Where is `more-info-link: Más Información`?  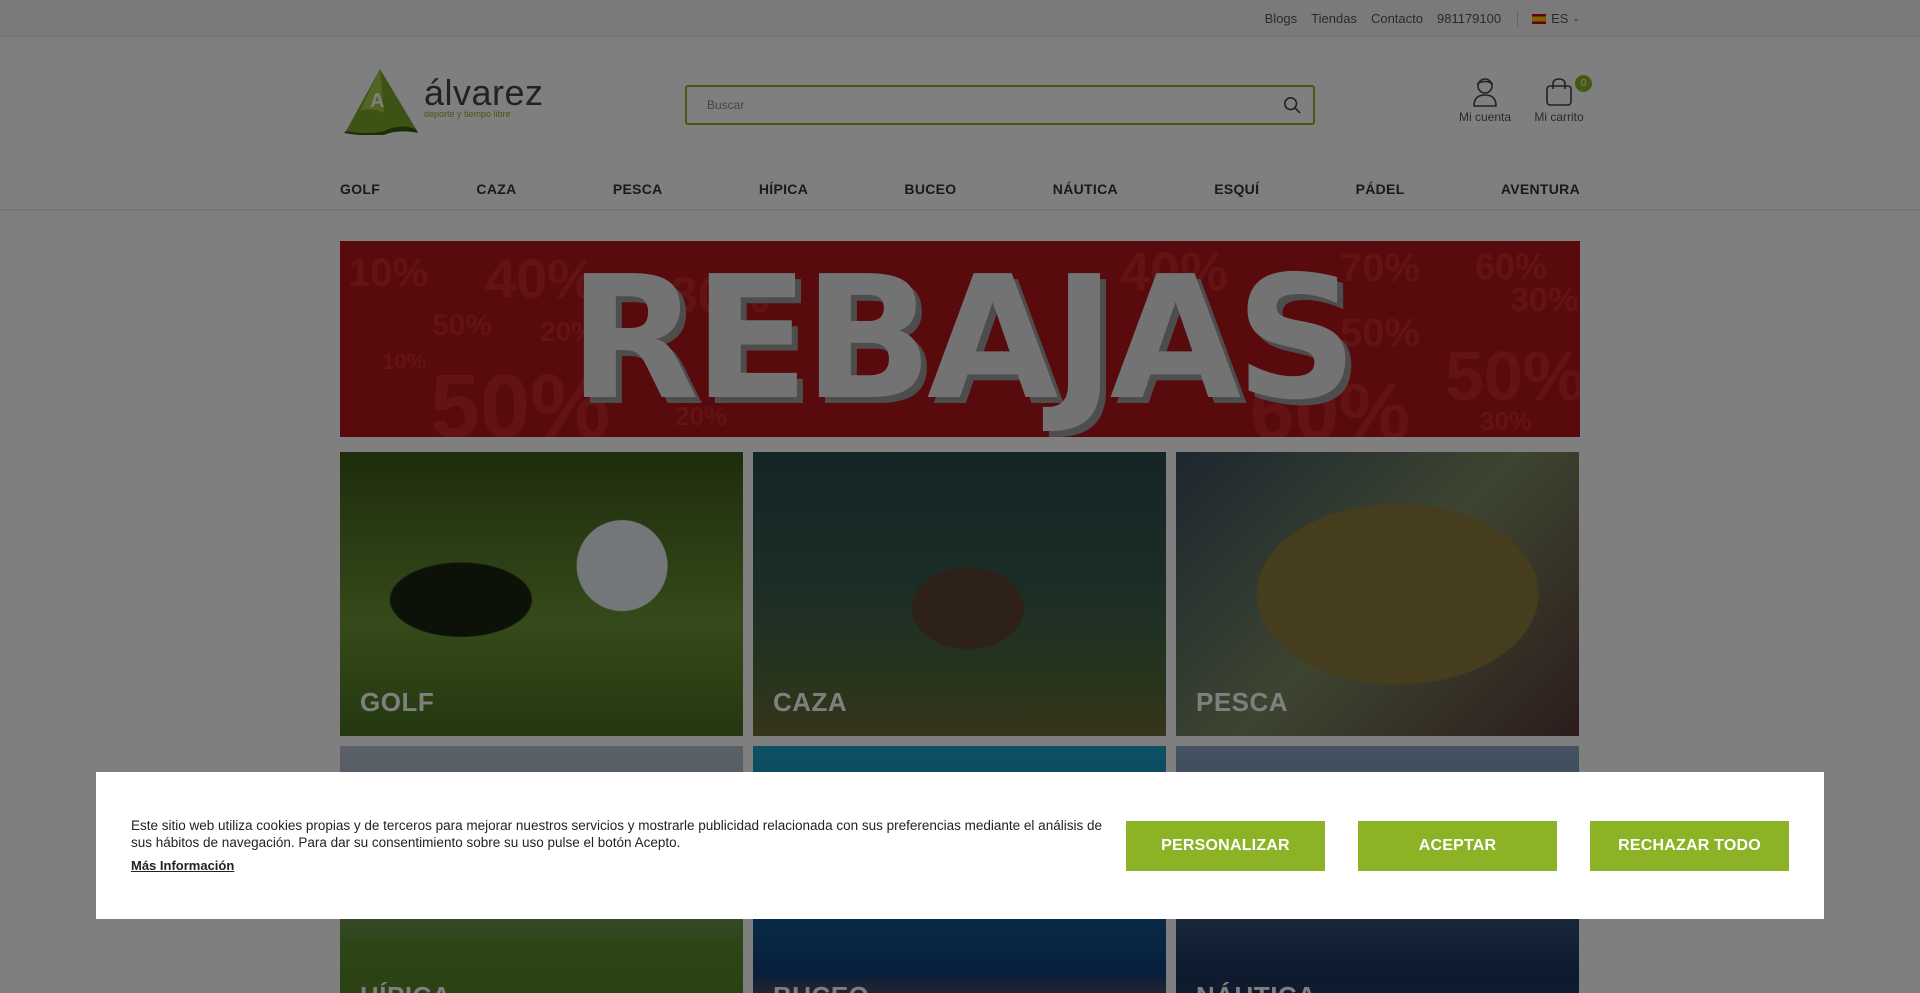
more-info-link: Más Información is located at coordinates (182, 865).